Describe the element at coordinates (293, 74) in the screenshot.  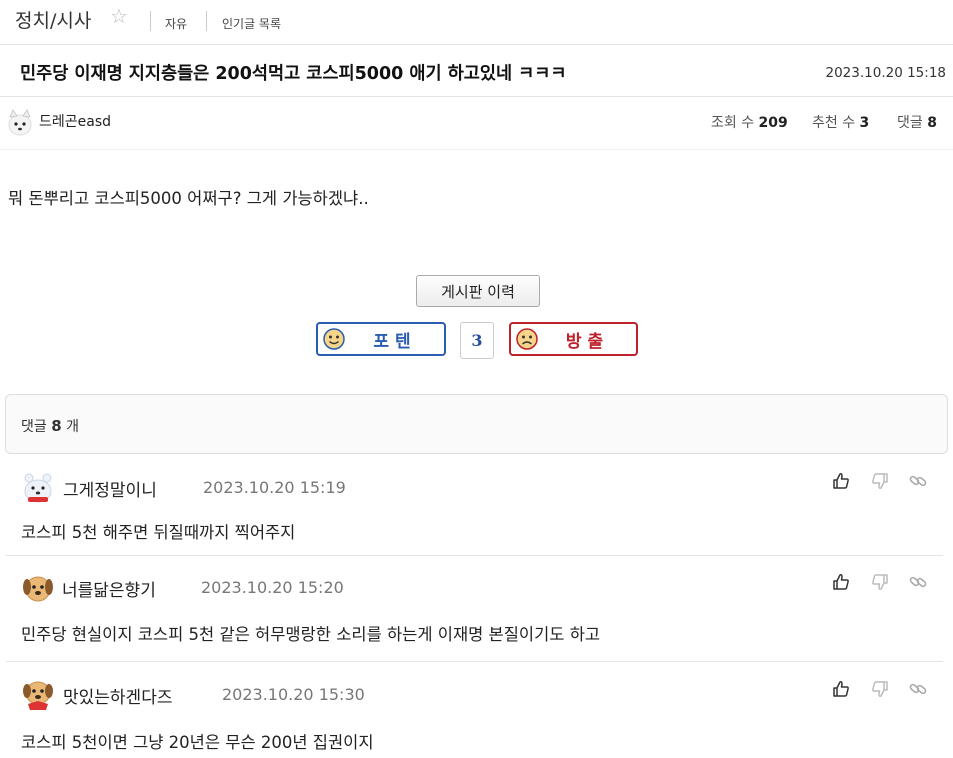
I see `post-title: 민주당 이재명 지지층들은 200석먹고 코스피5000 애기 하고있네 ㅋㅋㅋ` at that location.